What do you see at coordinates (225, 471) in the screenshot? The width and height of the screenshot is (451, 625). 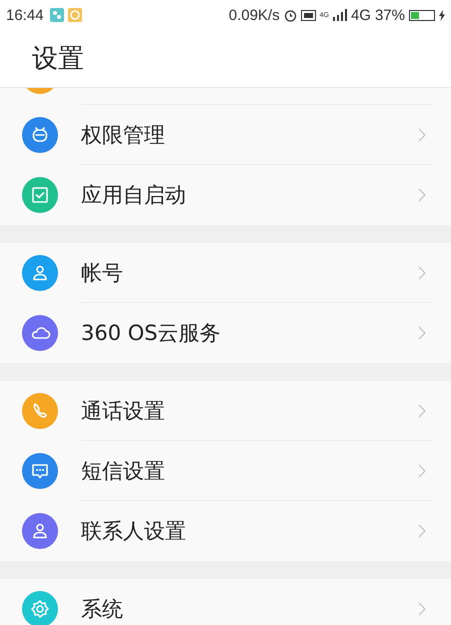 I see `settings-item: 短信设置` at bounding box center [225, 471].